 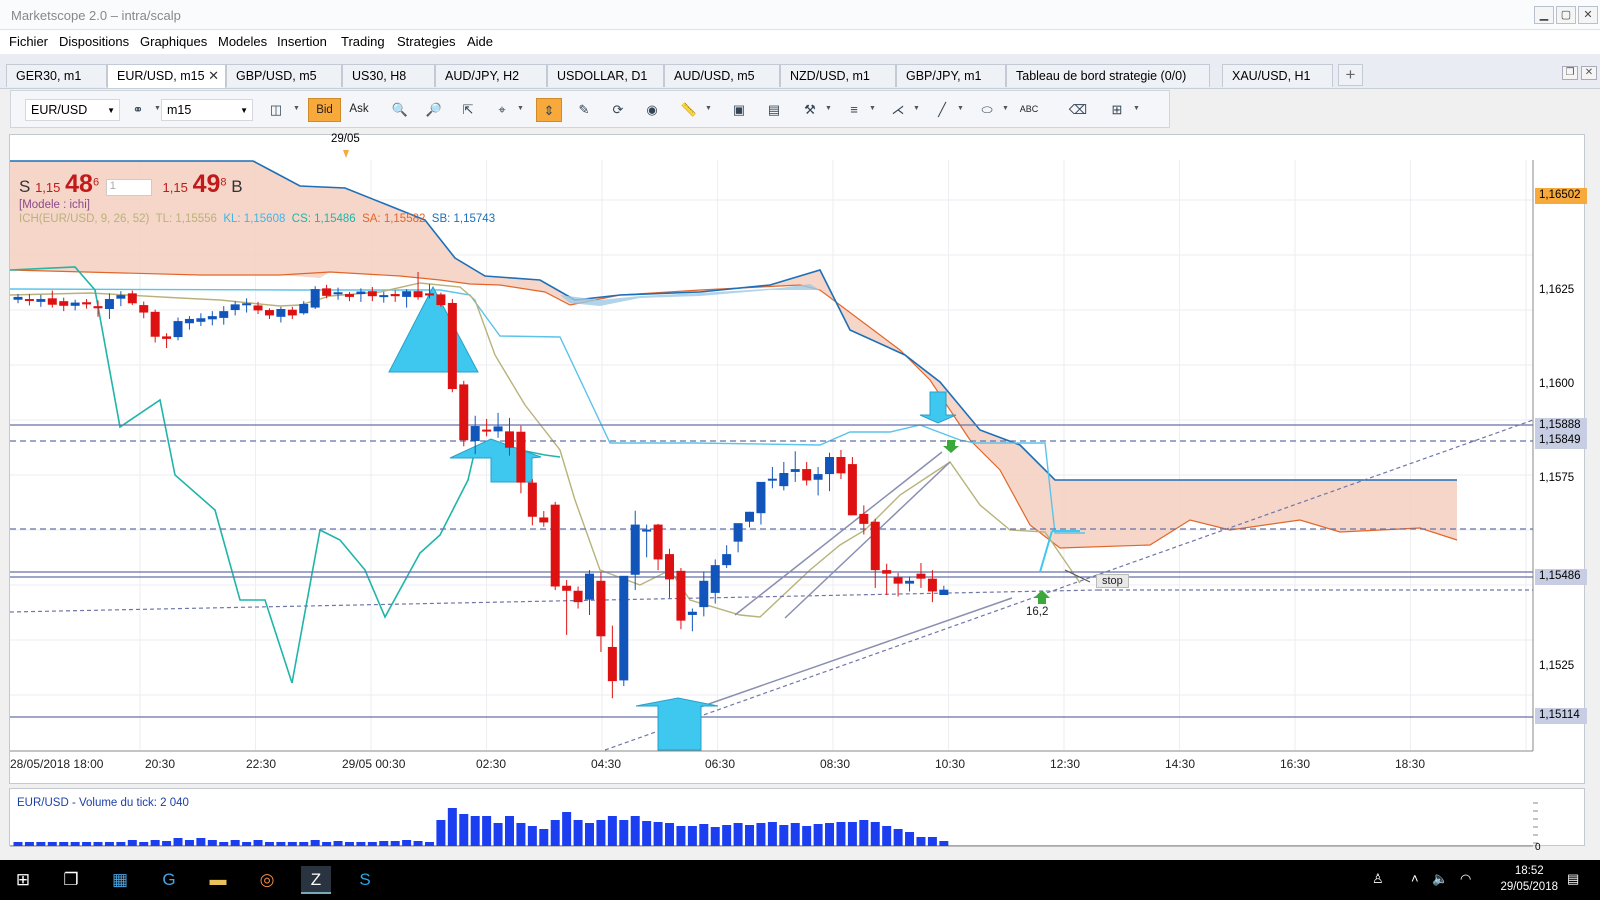 I want to click on buy-price-big: 49, so click(x=207, y=184).